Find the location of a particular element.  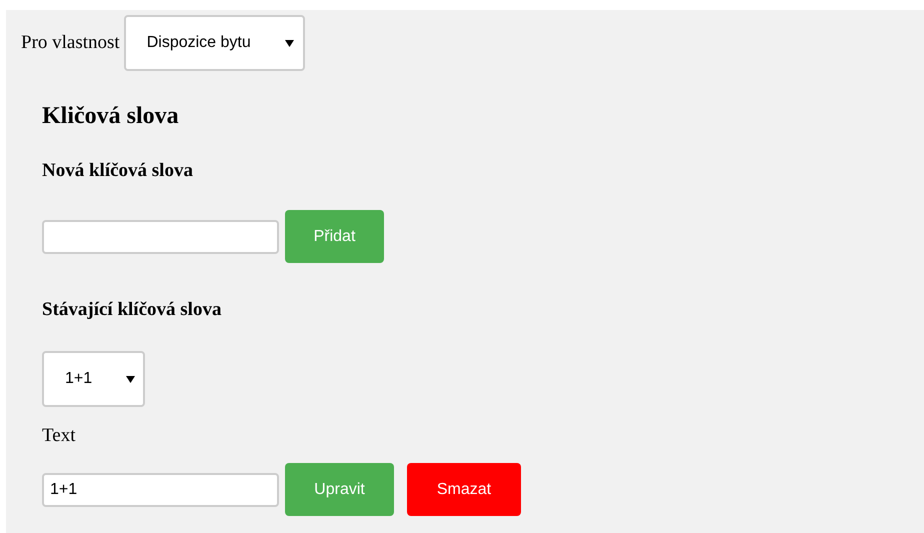

keyword-input-field is located at coordinates (160, 237).